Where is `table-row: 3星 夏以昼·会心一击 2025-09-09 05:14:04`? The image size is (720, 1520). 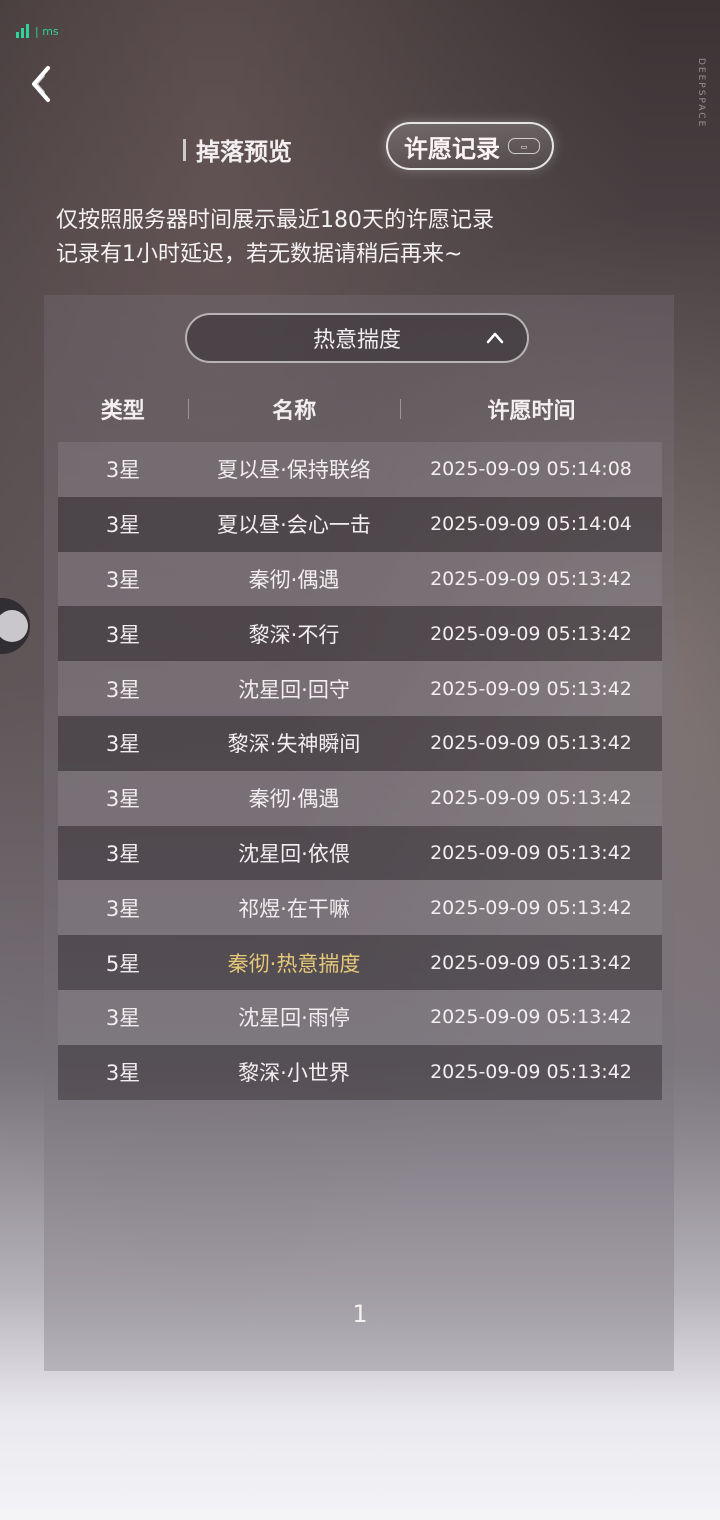 table-row: 3星 夏以昼·会心一击 2025-09-09 05:14:04 is located at coordinates (360, 524).